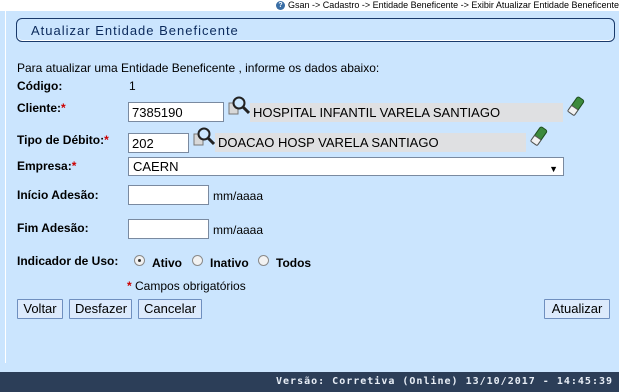  Describe the element at coordinates (168, 229) in the screenshot. I see `fim-adesao-input` at that location.